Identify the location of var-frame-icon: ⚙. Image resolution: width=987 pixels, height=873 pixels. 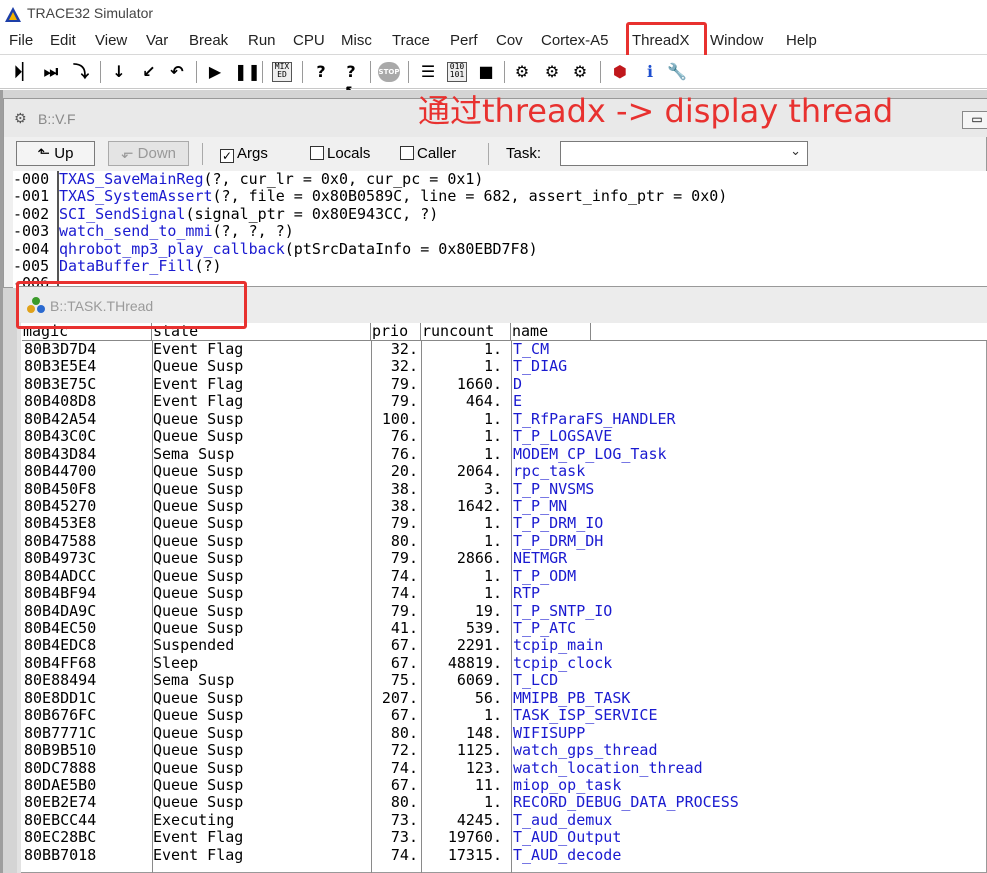
(580, 72).